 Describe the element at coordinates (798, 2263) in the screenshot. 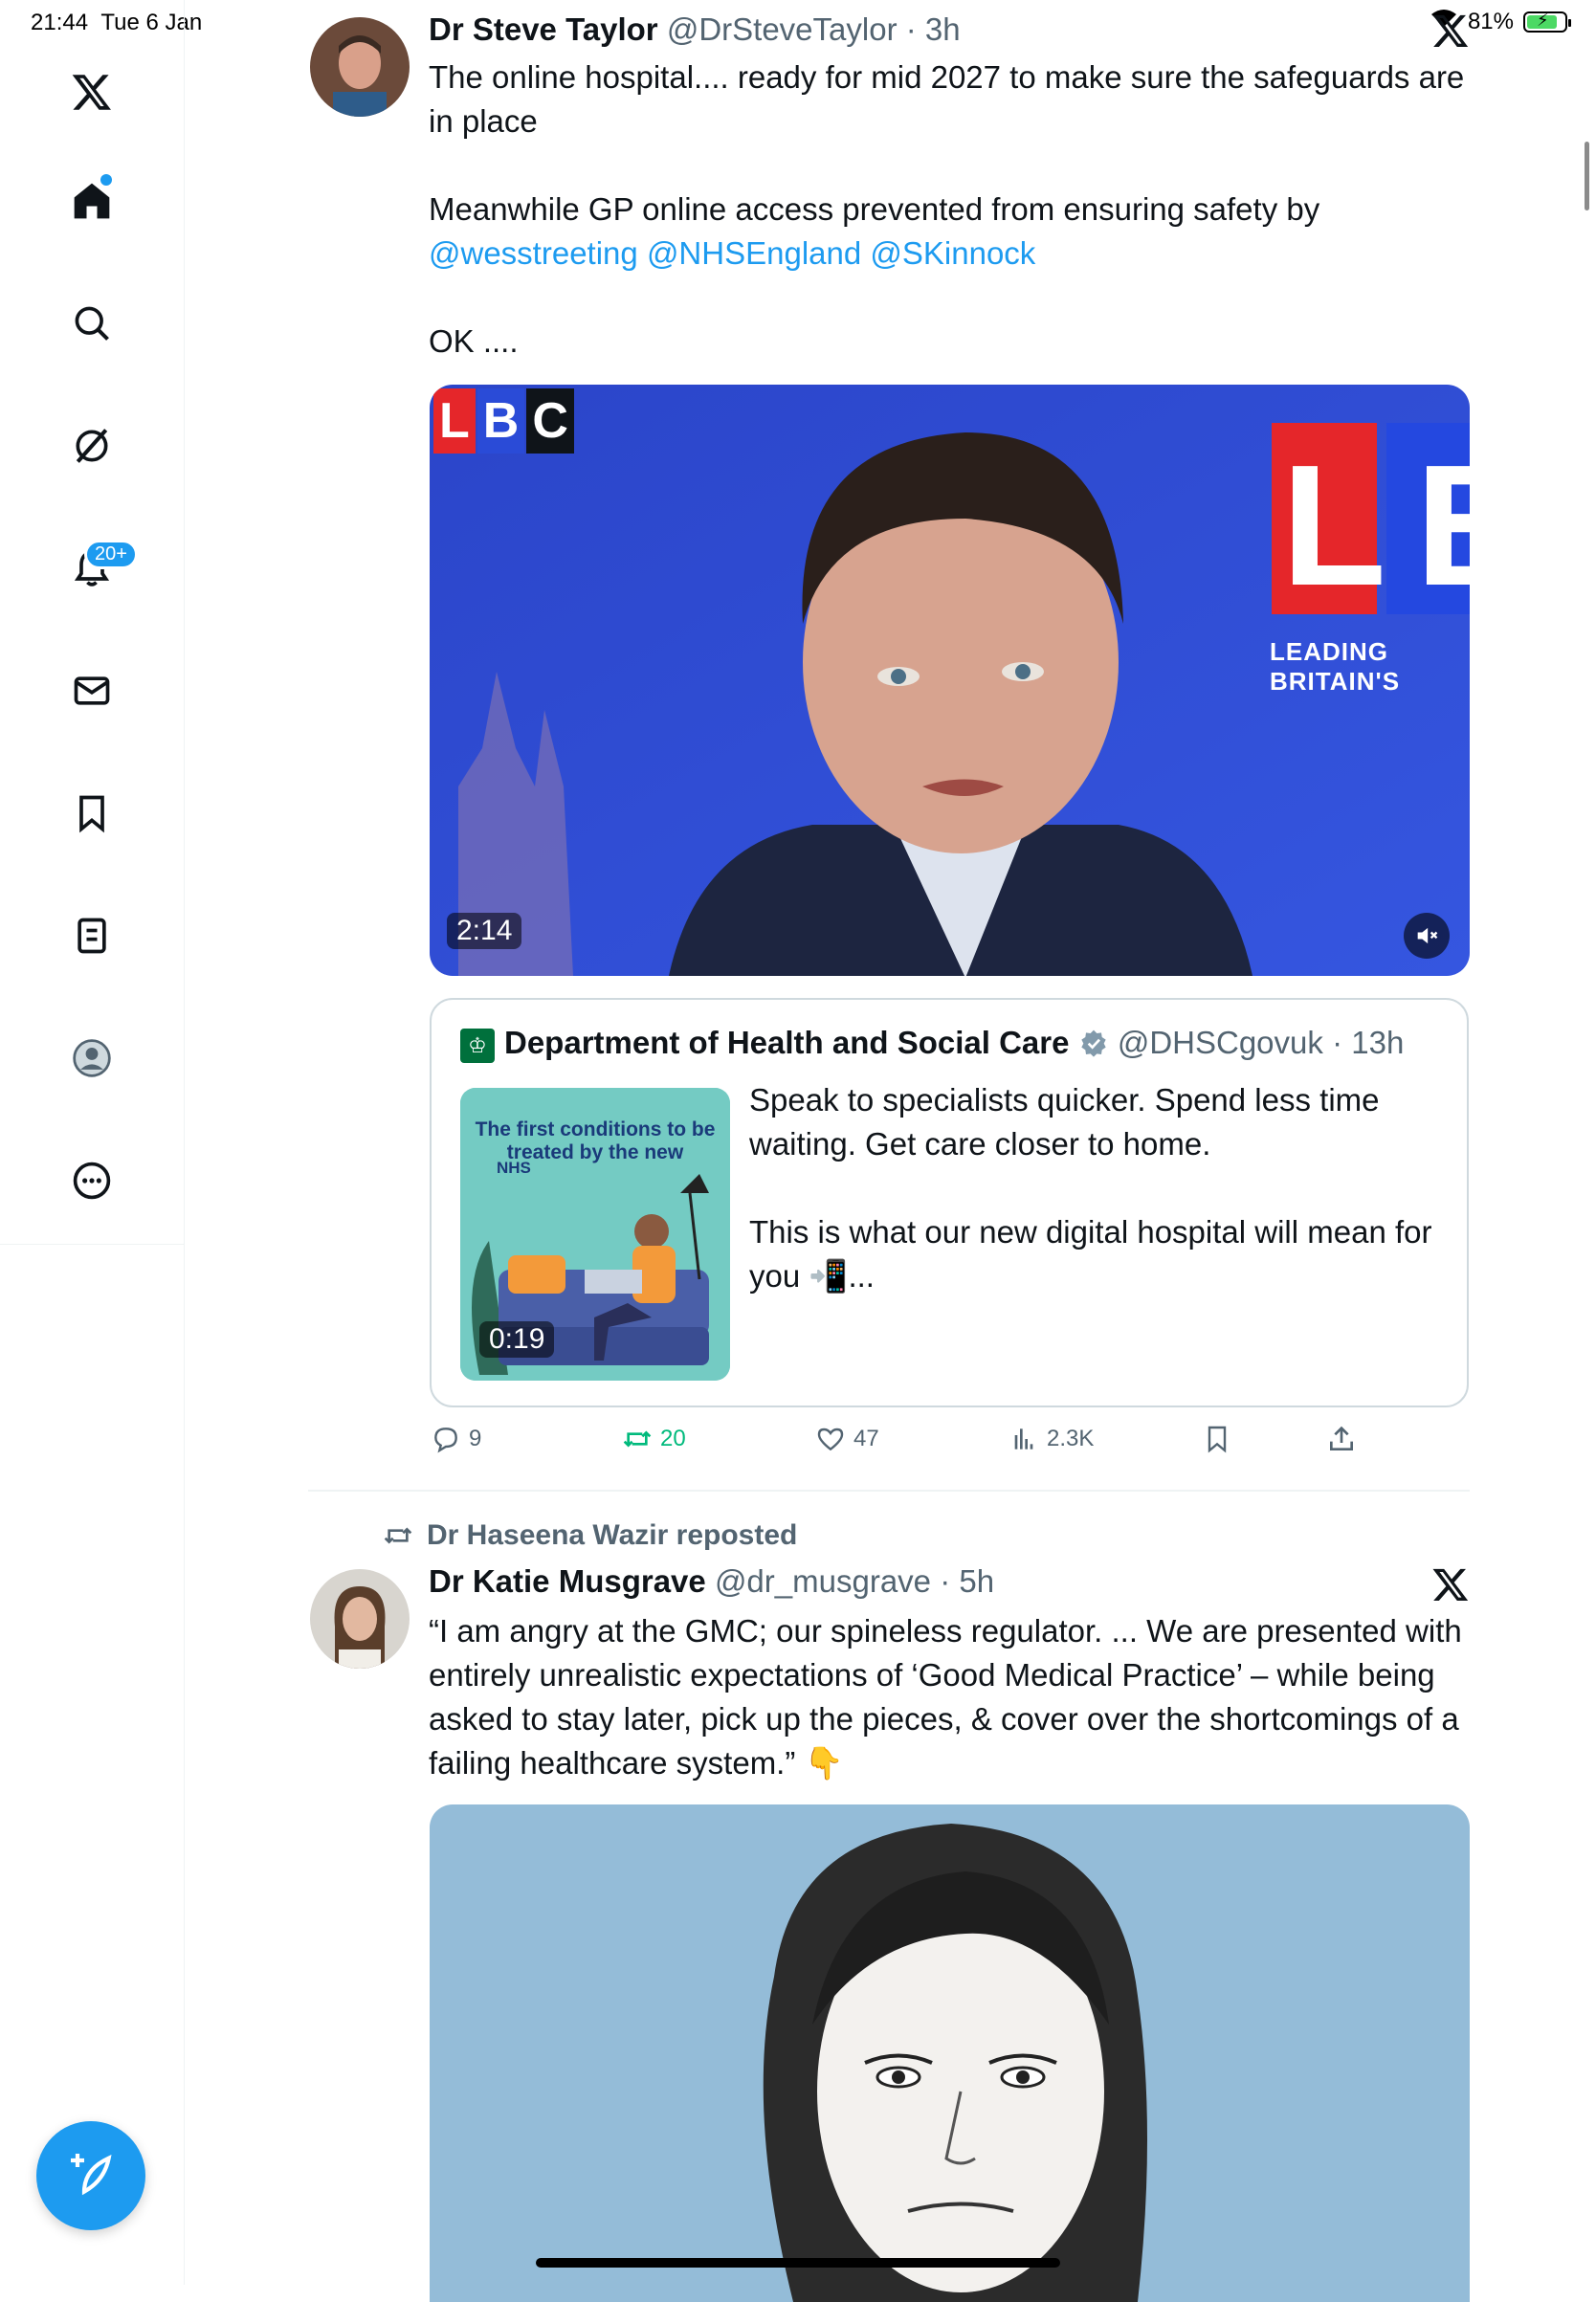

I see `home-indicator` at that location.